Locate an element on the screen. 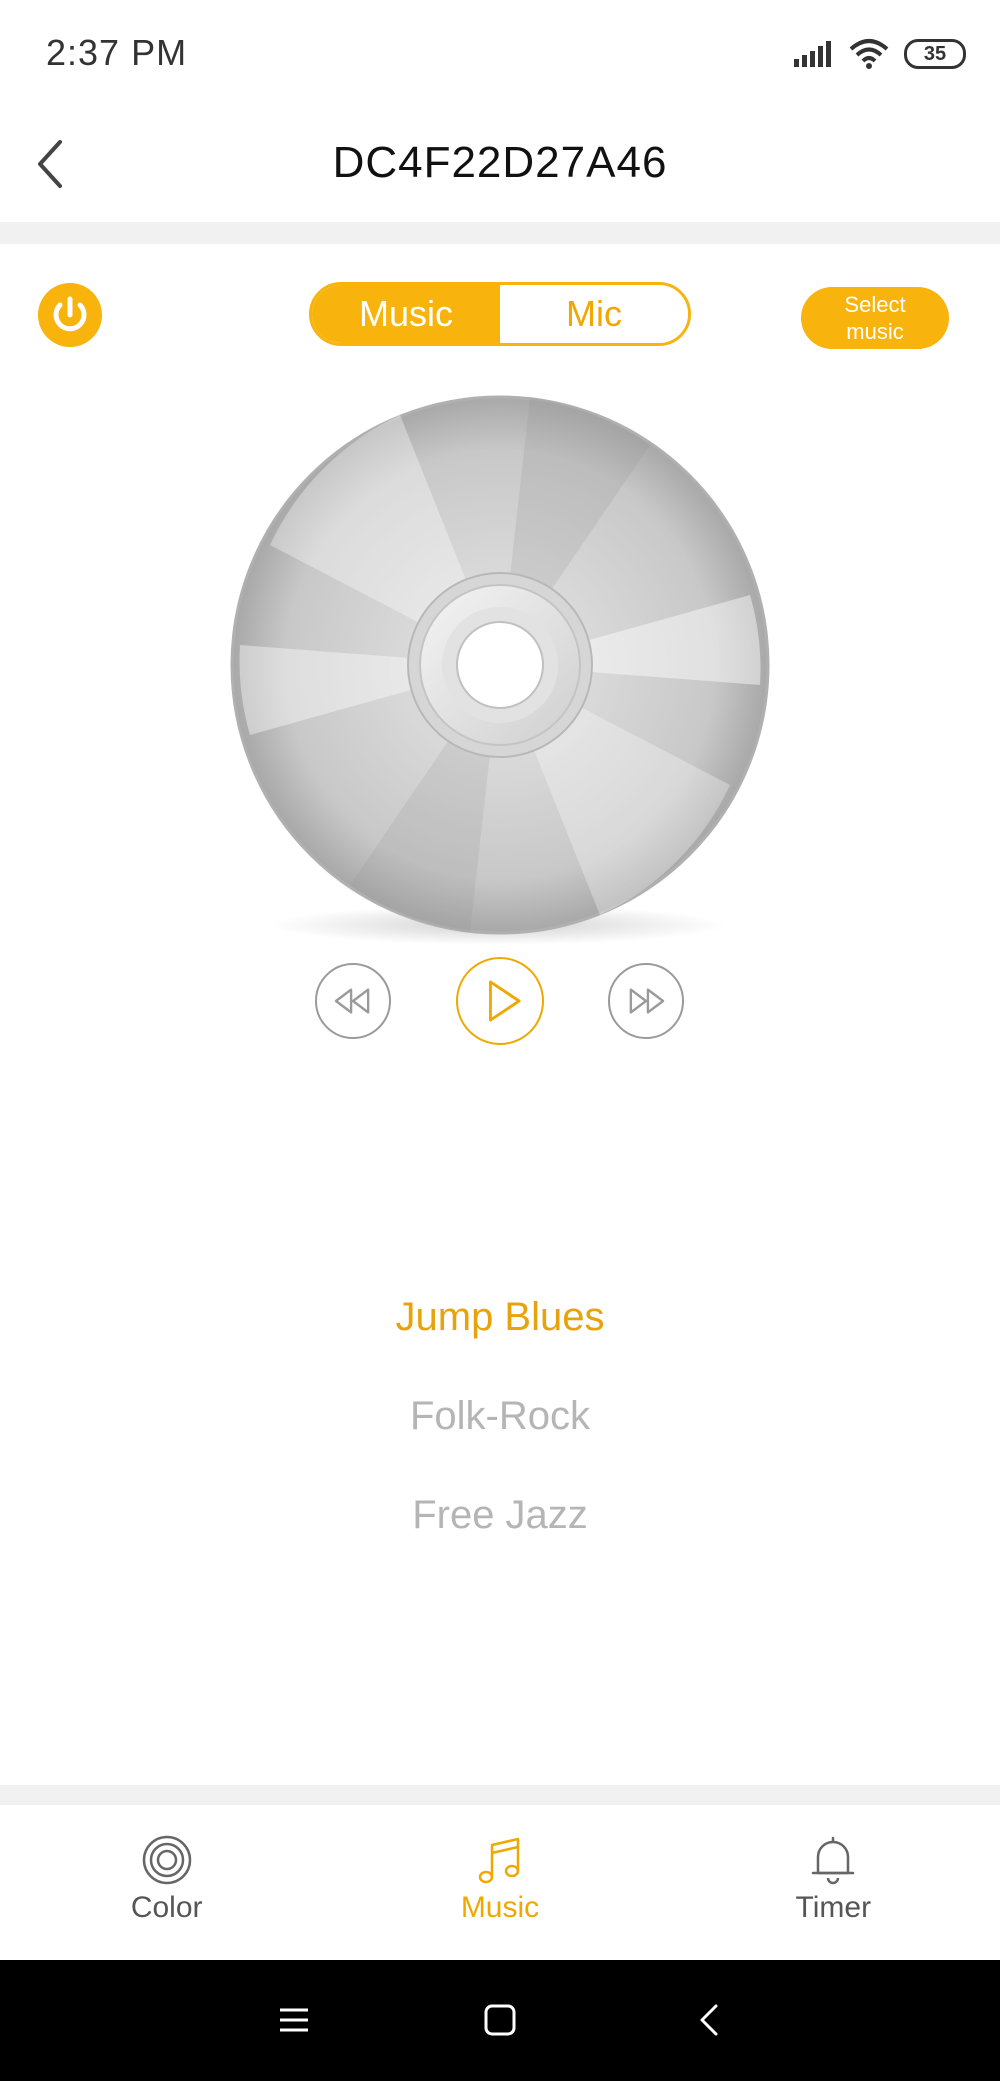 This screenshot has height=2081, width=1000. cd-disc-icon is located at coordinates (500, 665).